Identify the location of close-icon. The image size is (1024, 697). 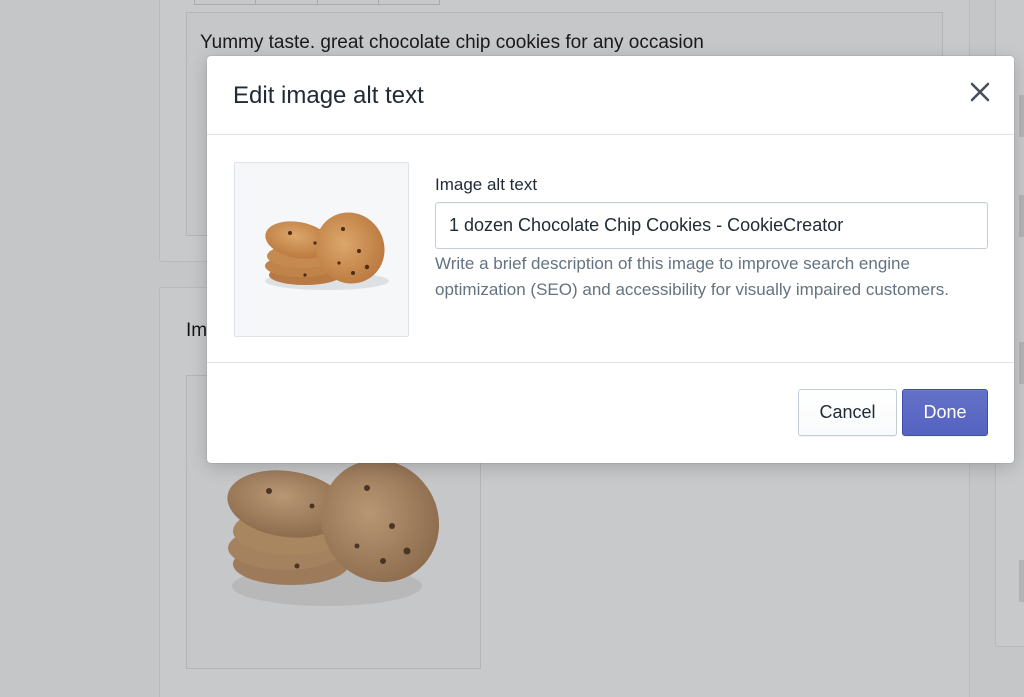
(980, 92).